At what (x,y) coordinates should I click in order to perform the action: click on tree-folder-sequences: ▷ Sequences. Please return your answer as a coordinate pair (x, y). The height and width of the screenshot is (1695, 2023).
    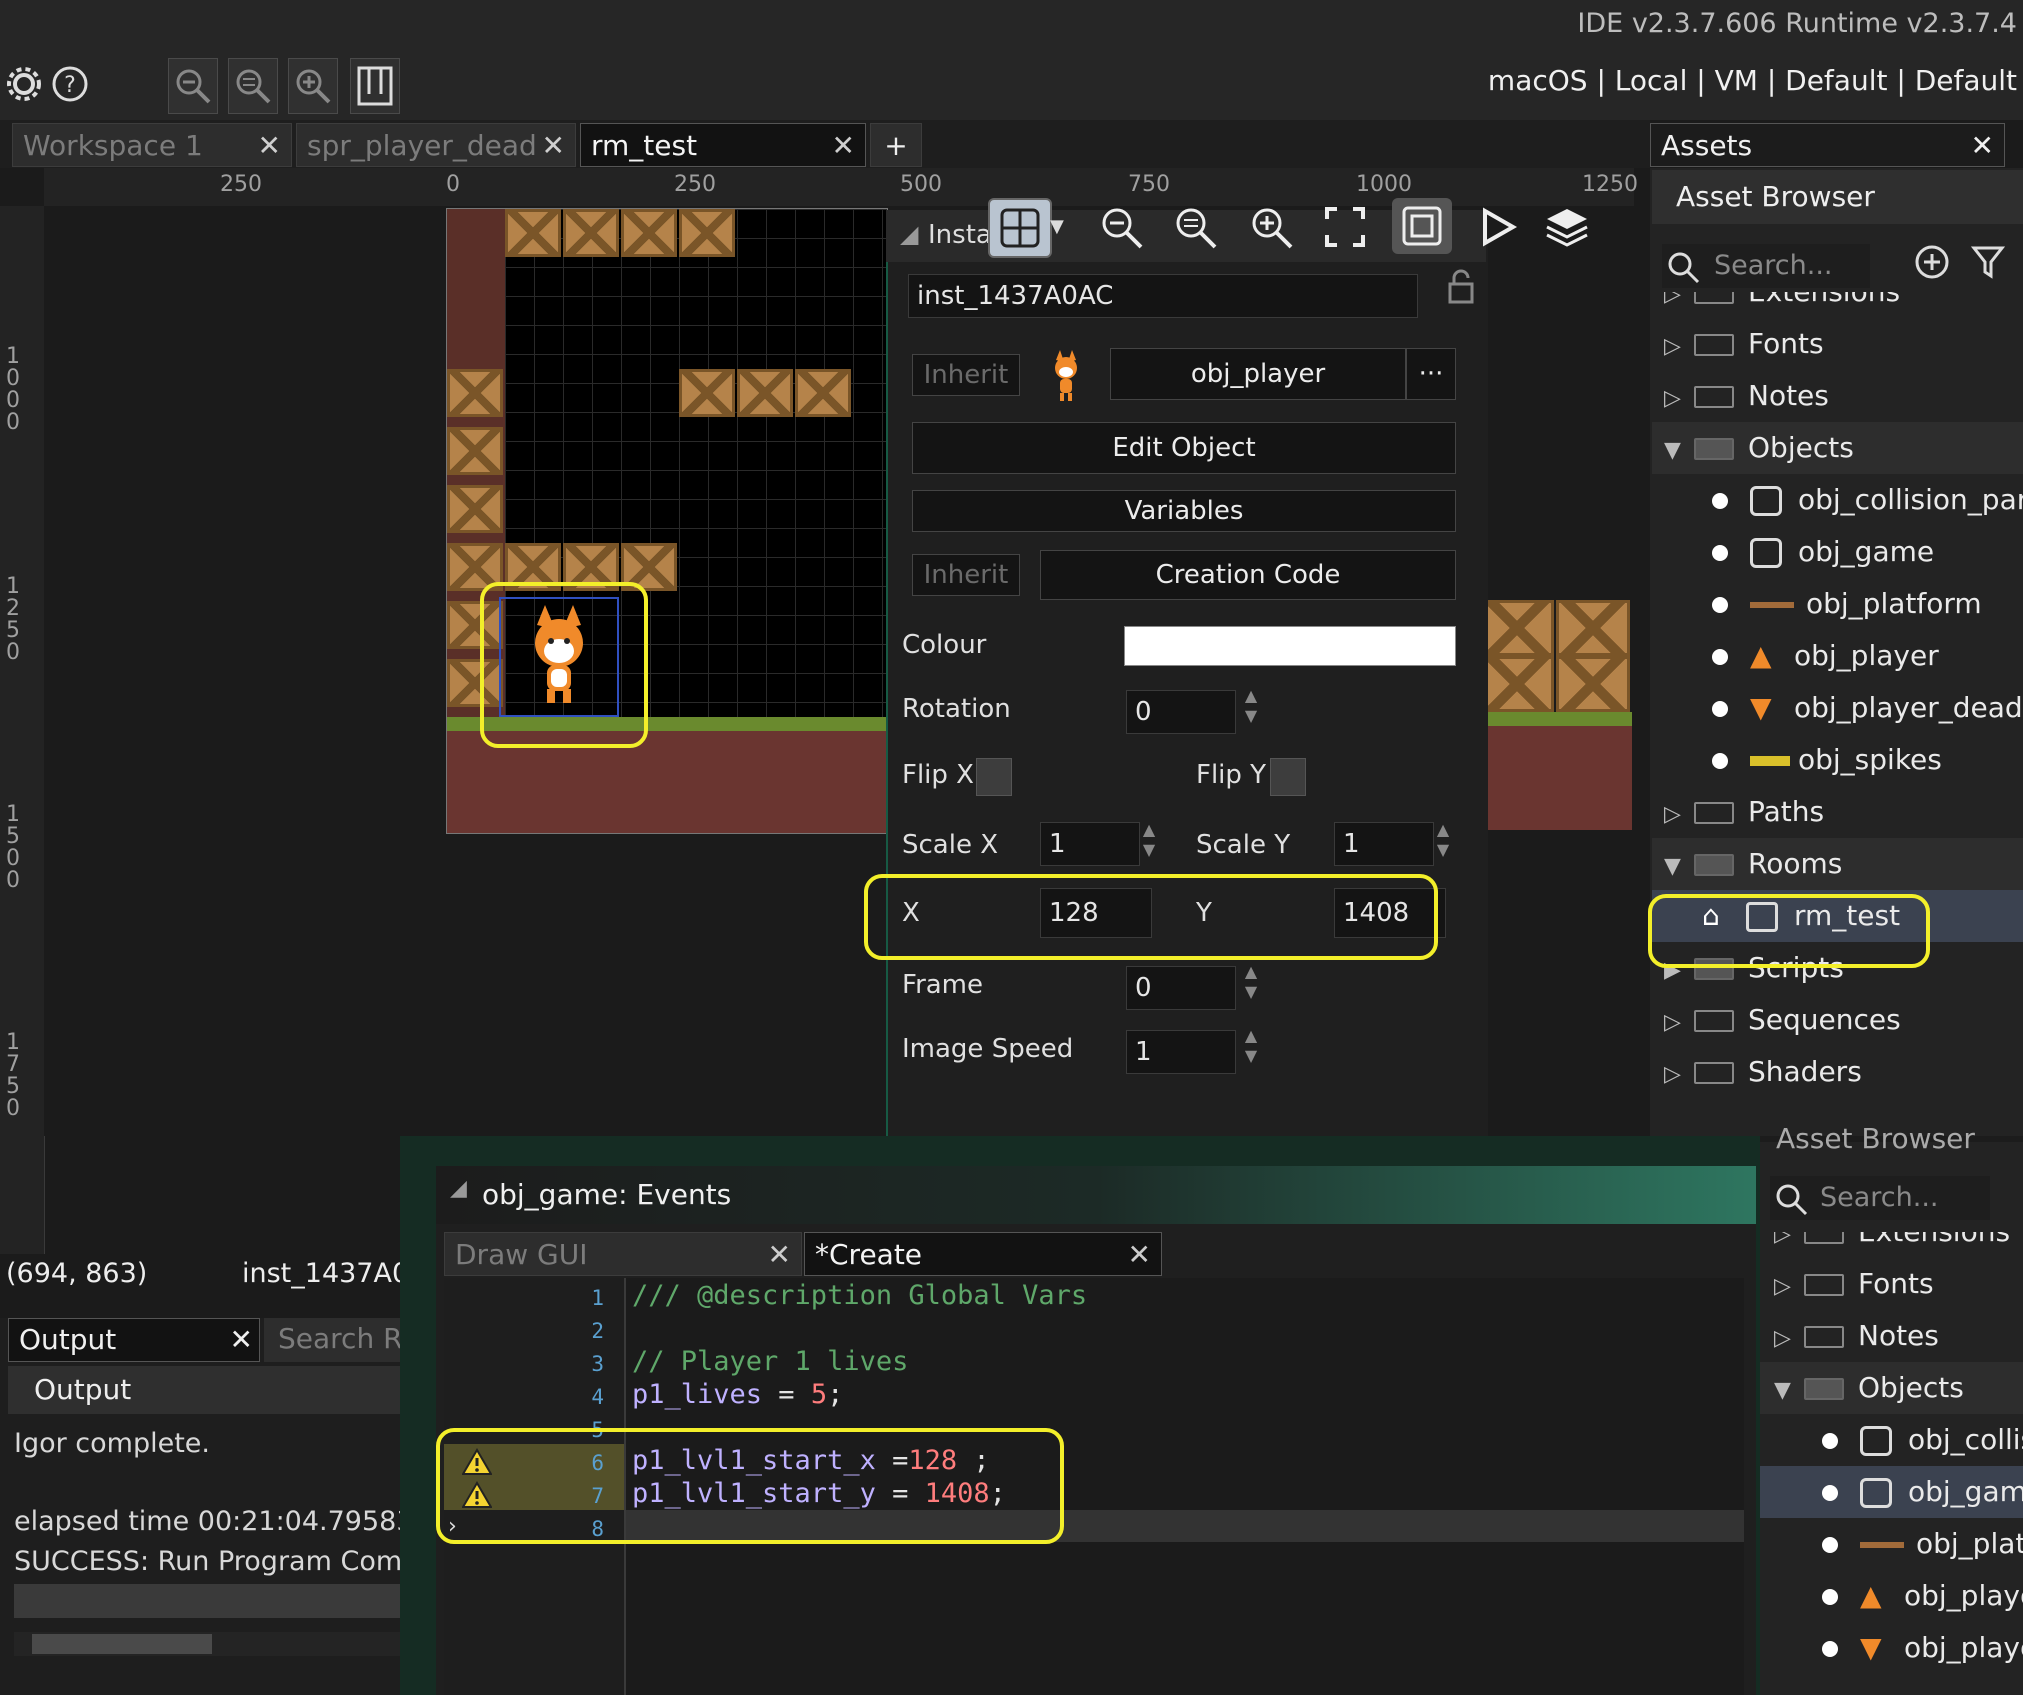
    Looking at the image, I should click on (1837, 1020).